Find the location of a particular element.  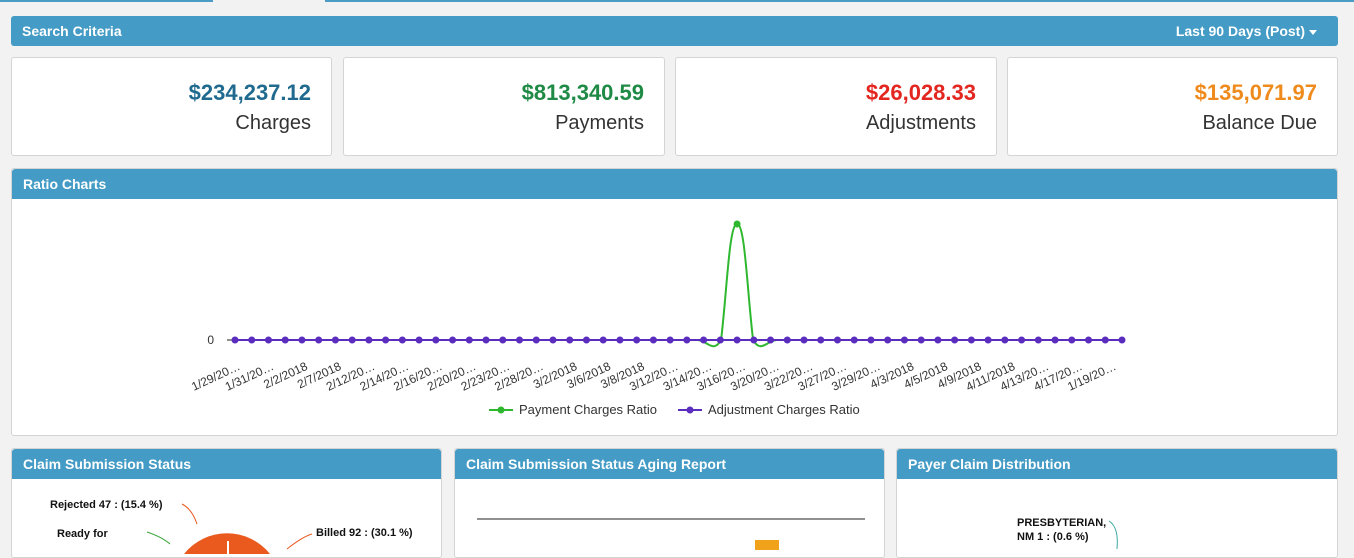

caret-down-icon is located at coordinates (1313, 32).